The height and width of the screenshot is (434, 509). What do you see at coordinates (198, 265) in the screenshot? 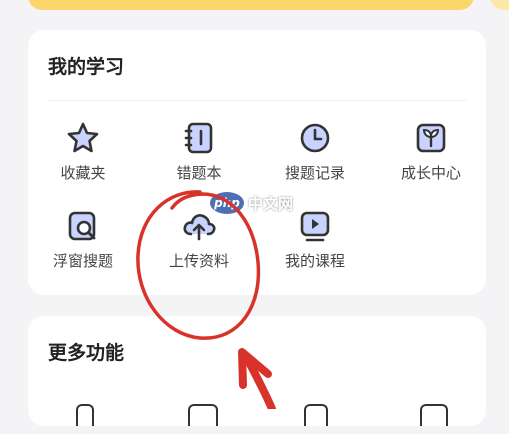
I see `annotation-circle` at bounding box center [198, 265].